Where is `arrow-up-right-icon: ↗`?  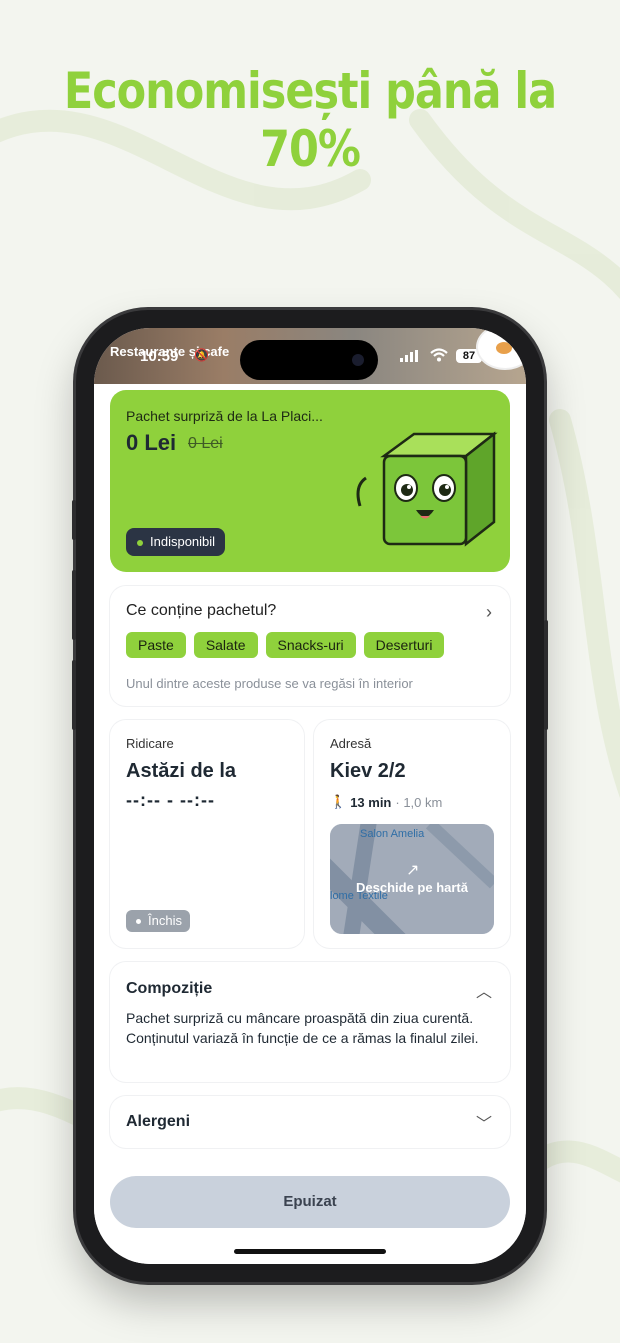 arrow-up-right-icon: ↗ is located at coordinates (413, 870).